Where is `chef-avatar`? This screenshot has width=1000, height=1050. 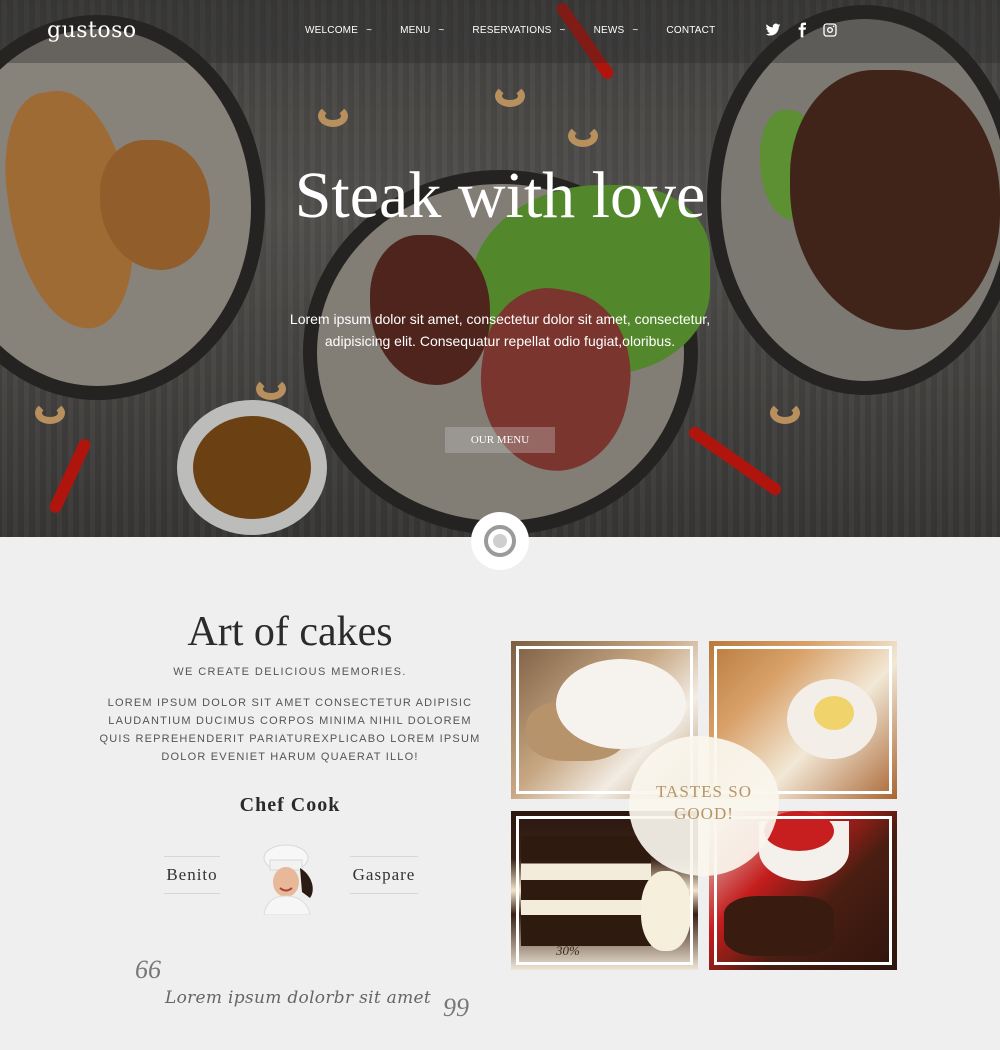 chef-avatar is located at coordinates (287, 878).